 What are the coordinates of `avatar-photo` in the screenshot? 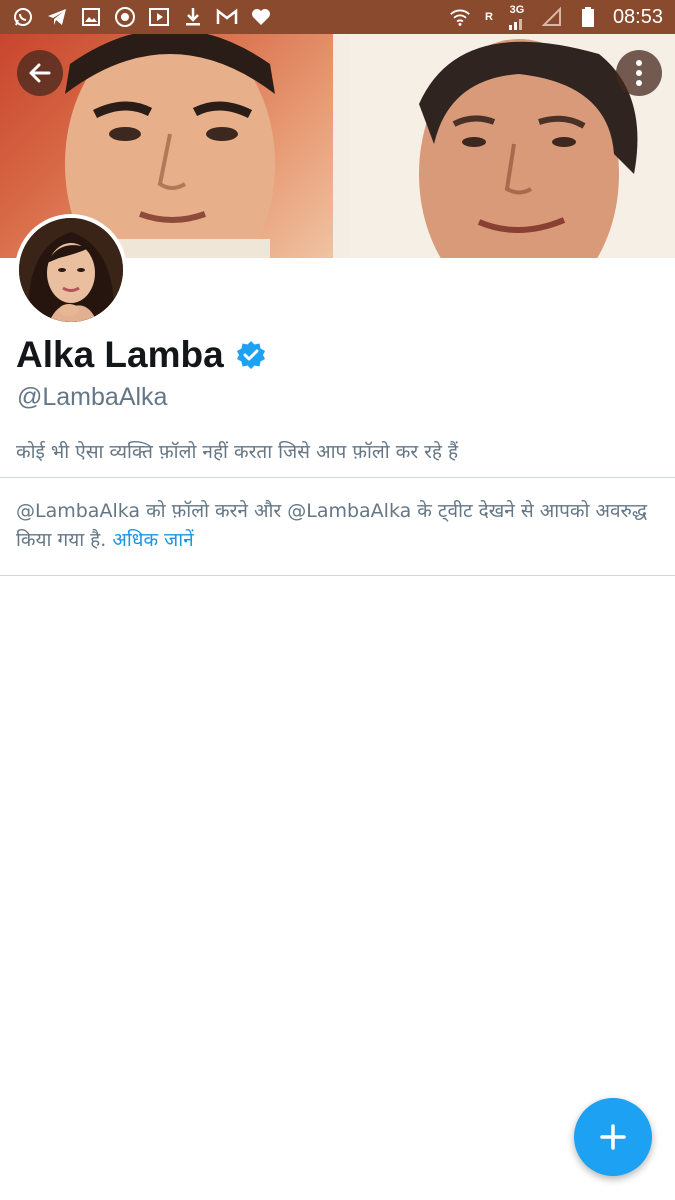 It's located at (71, 270).